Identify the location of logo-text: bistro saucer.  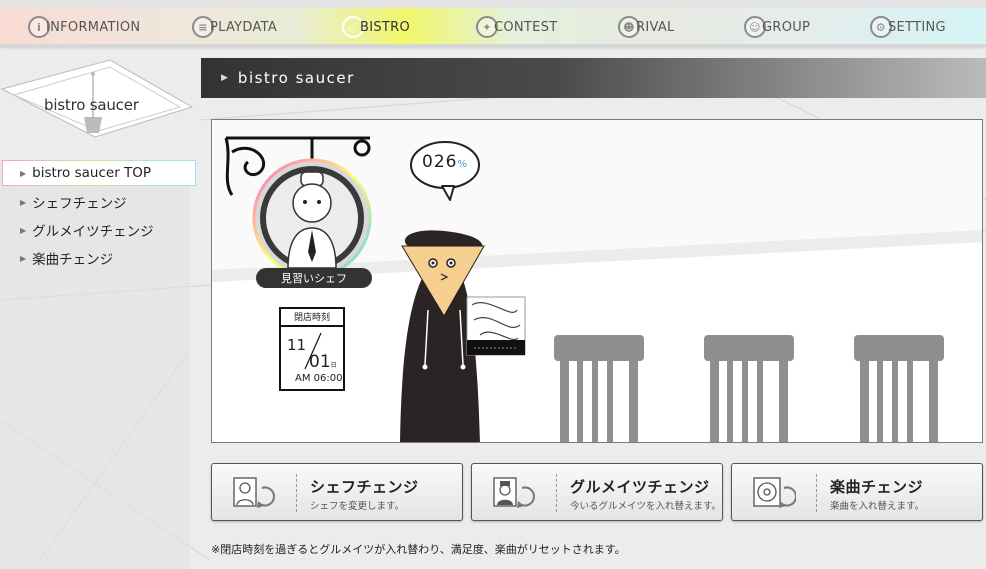
(91, 105).